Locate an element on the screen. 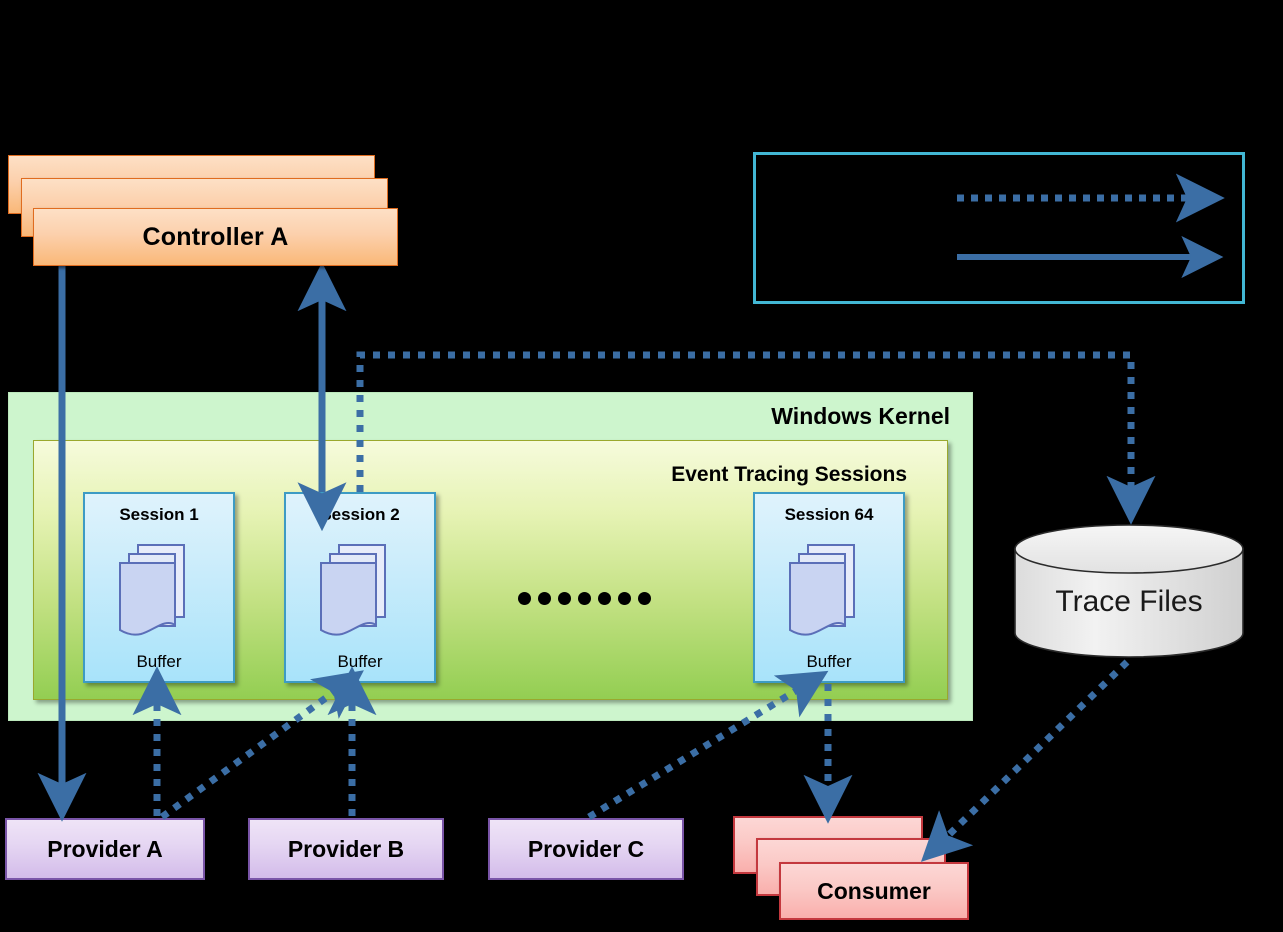 The width and height of the screenshot is (1283, 932). session-box-1: Session 1 Buffer is located at coordinates (159, 587).